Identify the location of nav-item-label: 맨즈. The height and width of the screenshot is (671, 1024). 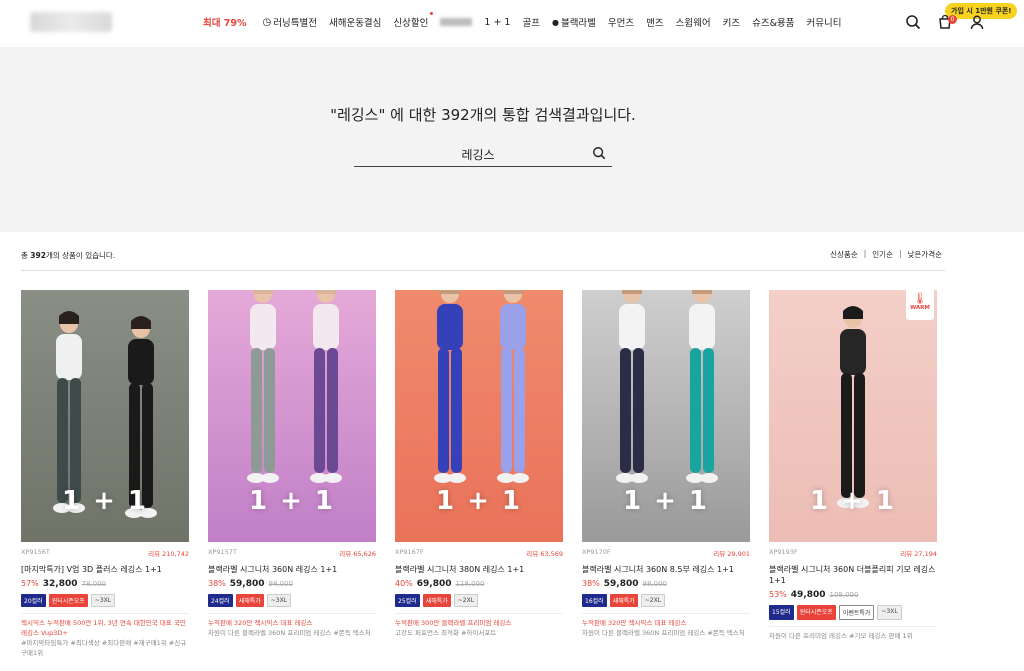
(655, 23).